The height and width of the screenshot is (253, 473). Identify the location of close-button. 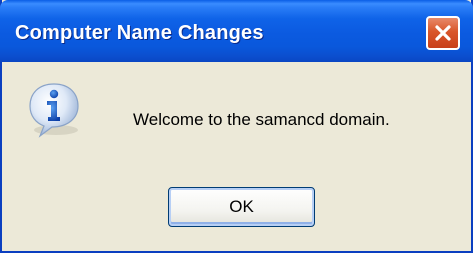
(443, 33).